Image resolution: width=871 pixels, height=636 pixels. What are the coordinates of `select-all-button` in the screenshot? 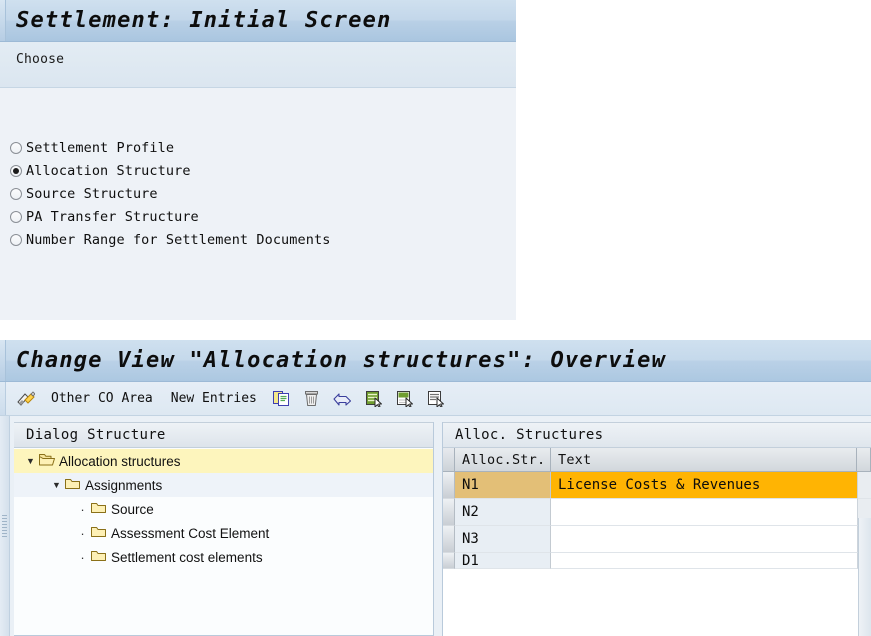 It's located at (374, 399).